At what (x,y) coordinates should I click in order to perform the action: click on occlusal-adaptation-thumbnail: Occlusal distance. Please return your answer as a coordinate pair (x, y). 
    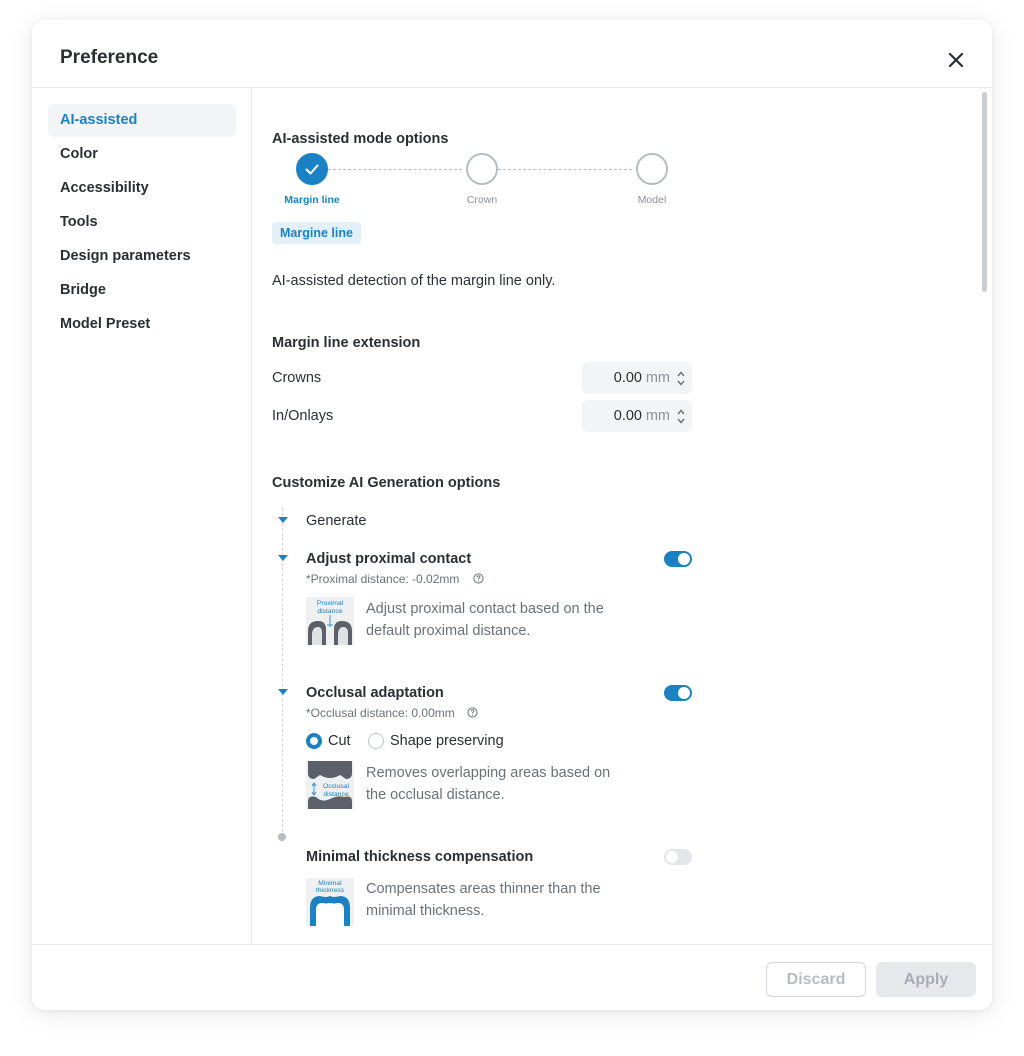
    Looking at the image, I should click on (330, 785).